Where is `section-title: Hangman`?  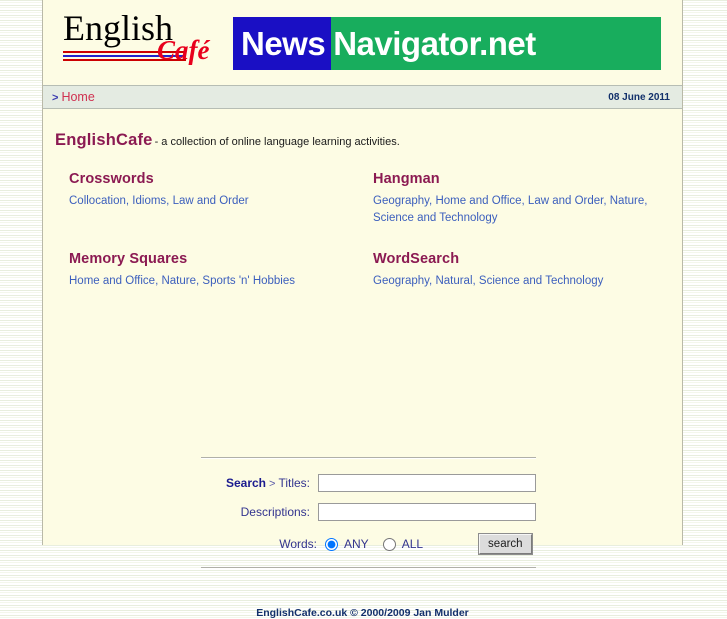
section-title: Hangman is located at coordinates (406, 179).